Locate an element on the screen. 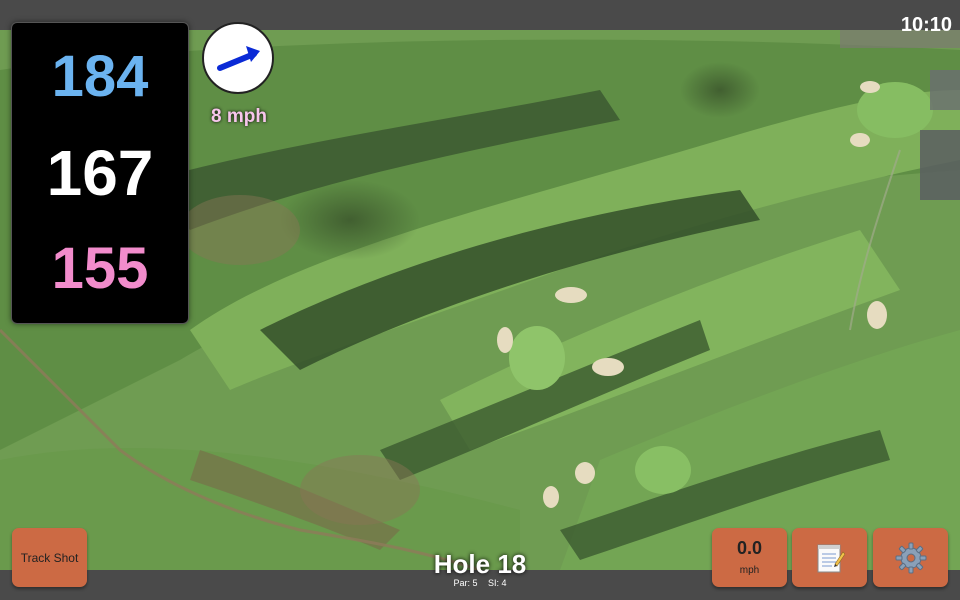 This screenshot has width=960, height=600. speed-unit: mph is located at coordinates (749, 570).